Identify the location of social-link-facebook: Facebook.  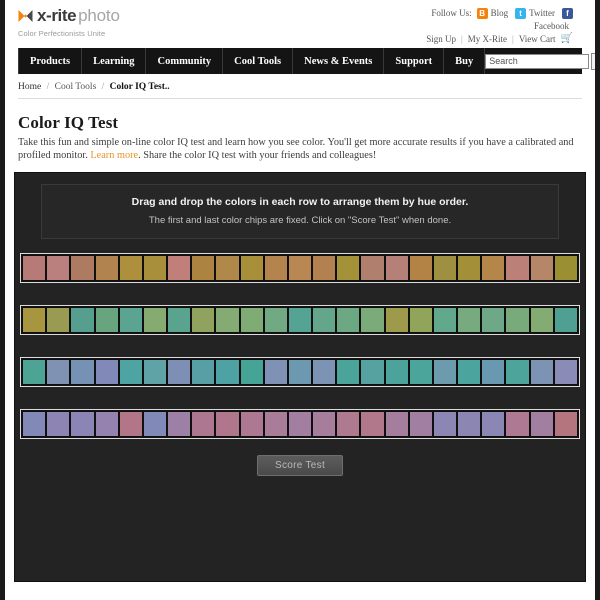
(551, 26).